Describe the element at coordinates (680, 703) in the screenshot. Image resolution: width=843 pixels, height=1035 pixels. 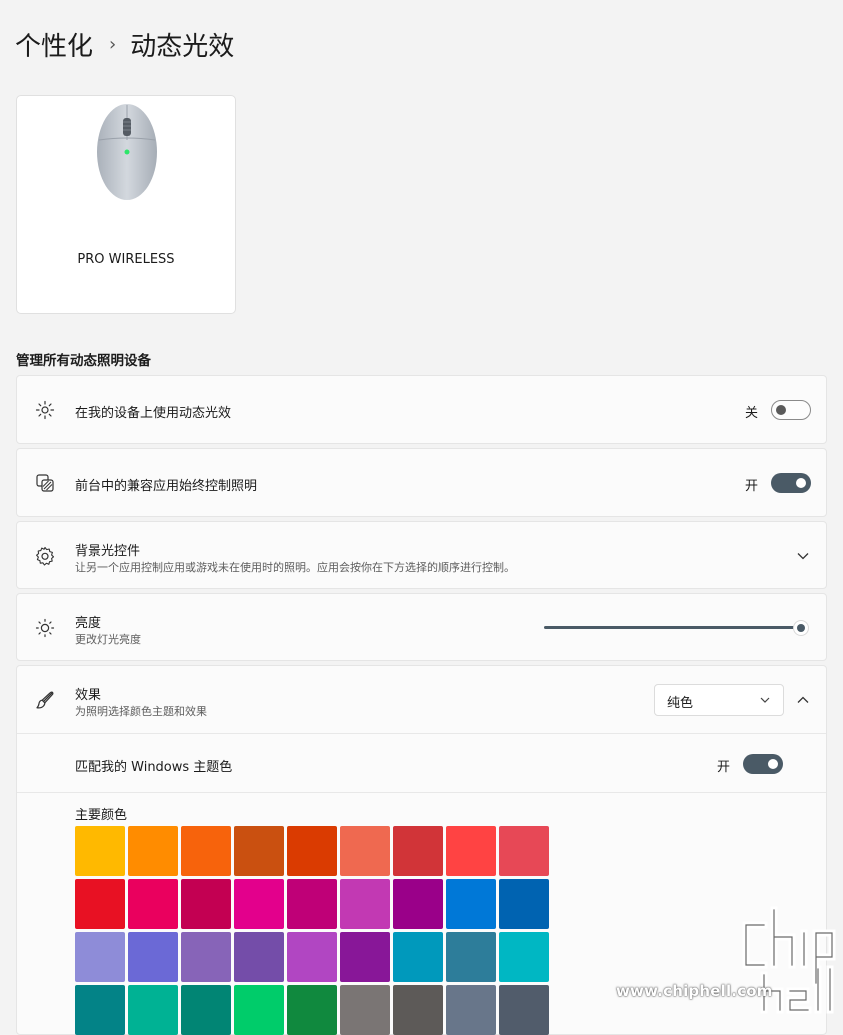
I see `effect-dropdown-value: 纯色` at that location.